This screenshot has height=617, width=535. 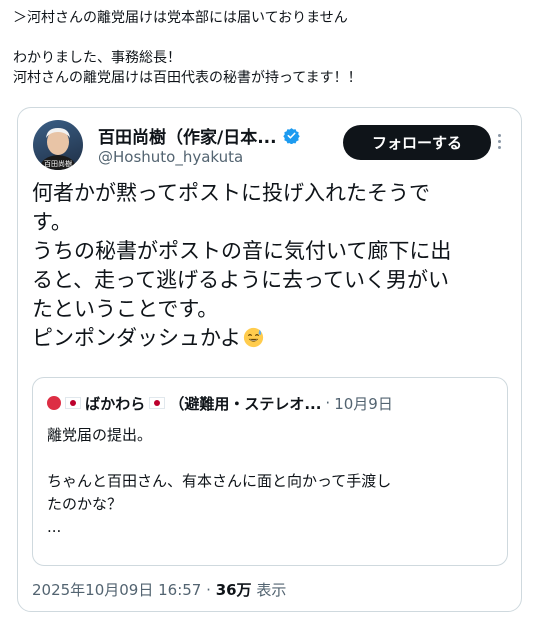 I want to click on tweet-text-line: す。, so click(x=52, y=222).